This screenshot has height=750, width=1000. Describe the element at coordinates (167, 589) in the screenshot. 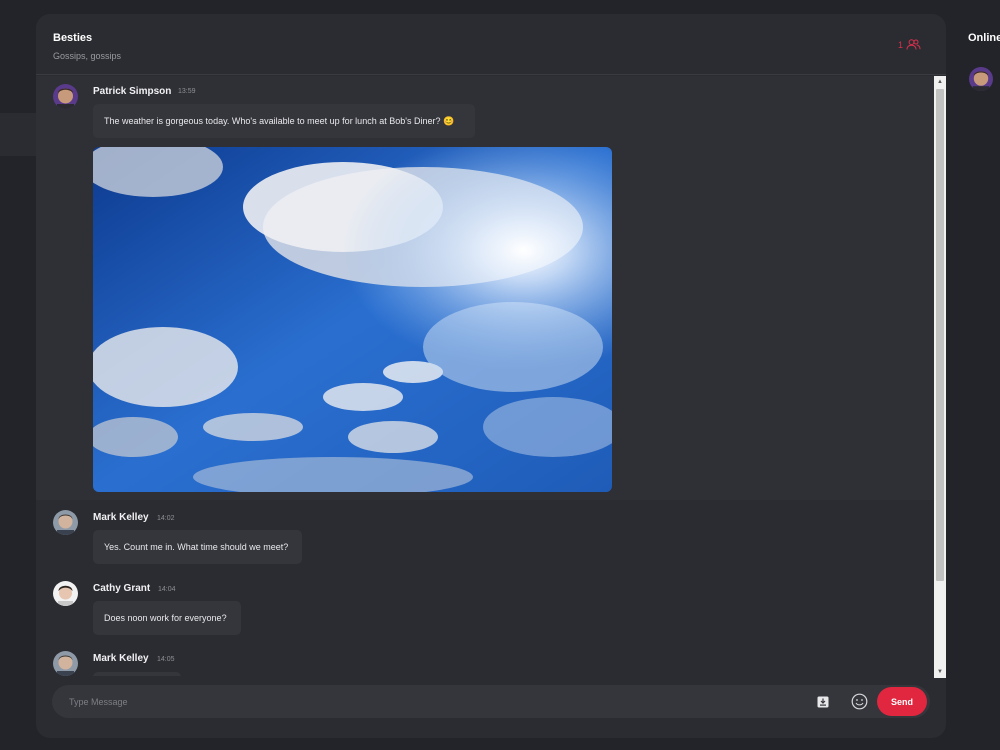

I see `message-time: 14:04` at that location.